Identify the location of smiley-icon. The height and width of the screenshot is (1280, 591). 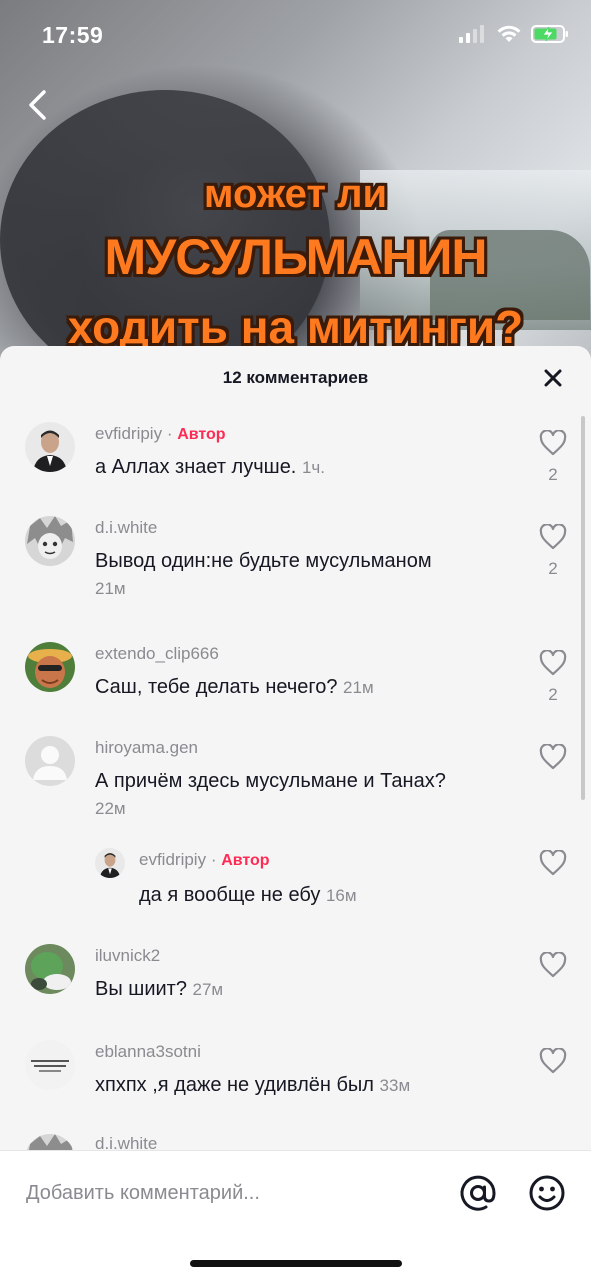
(547, 1193).